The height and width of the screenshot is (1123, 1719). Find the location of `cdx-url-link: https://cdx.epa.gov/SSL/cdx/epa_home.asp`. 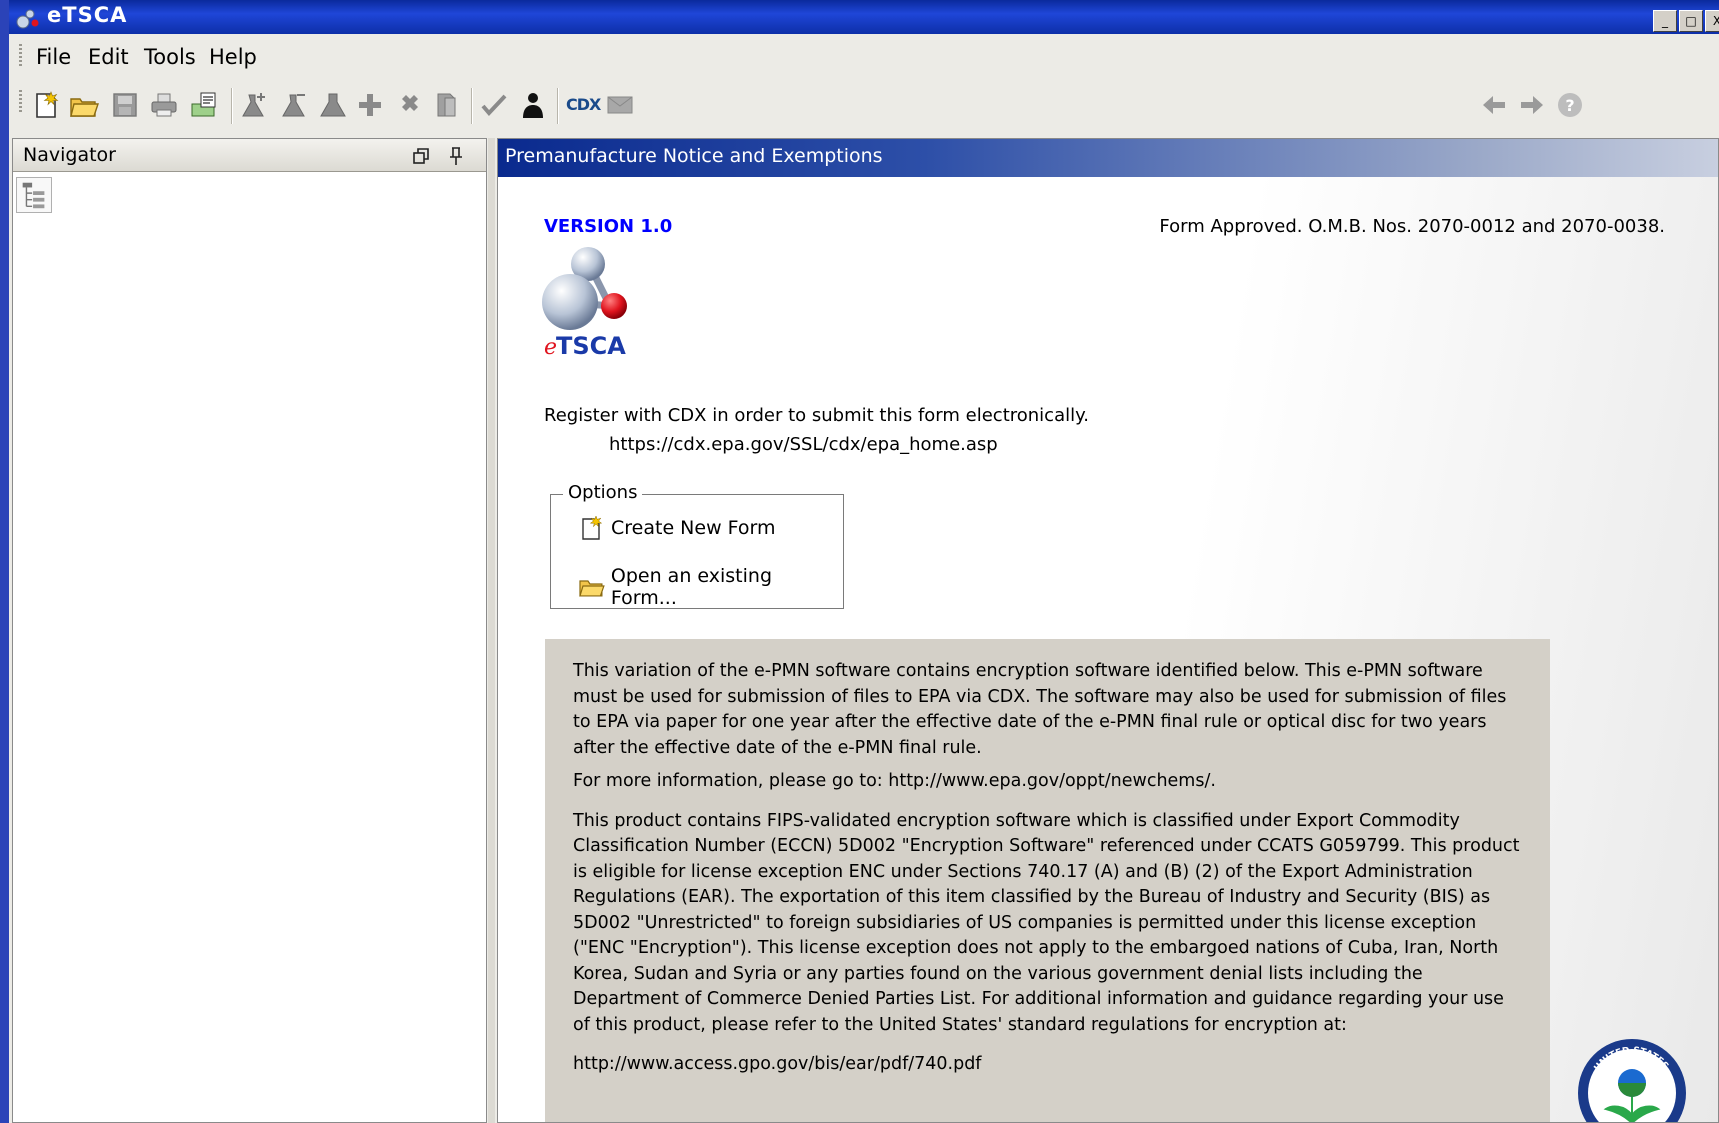

cdx-url-link: https://cdx.epa.gov/SSL/cdx/epa_home.asp is located at coordinates (803, 444).